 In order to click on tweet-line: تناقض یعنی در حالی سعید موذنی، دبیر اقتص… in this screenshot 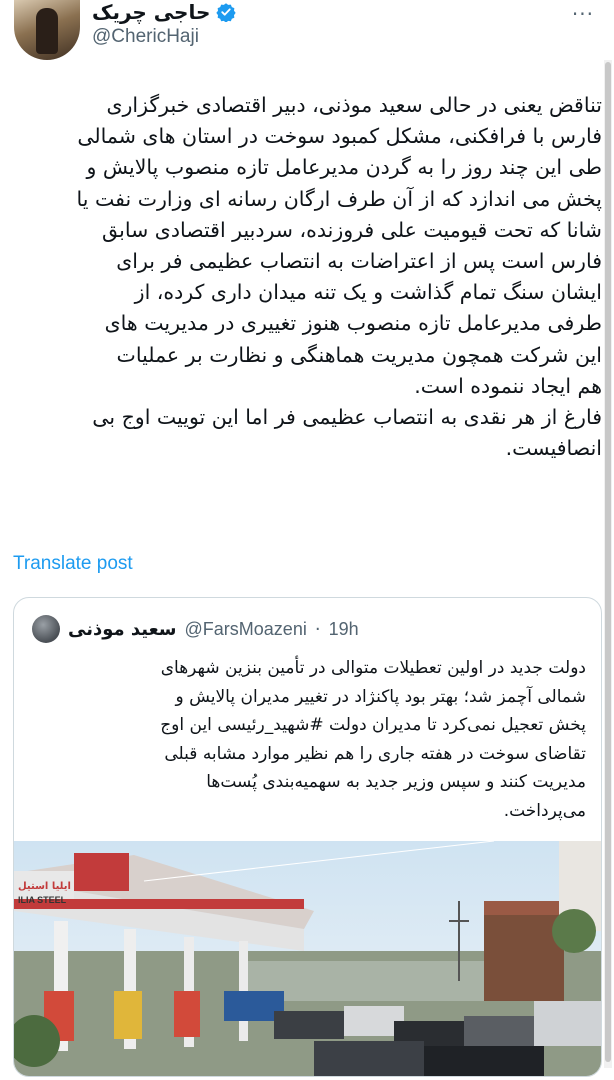, I will do `click(354, 105)`.